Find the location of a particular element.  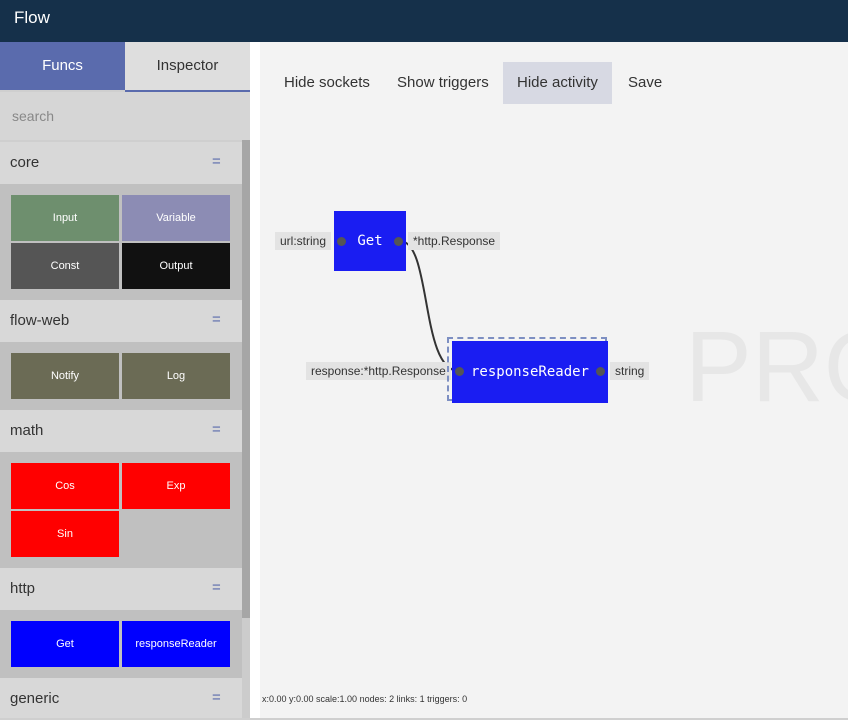

category-header-flow-web: flow-web = is located at coordinates (121, 321).